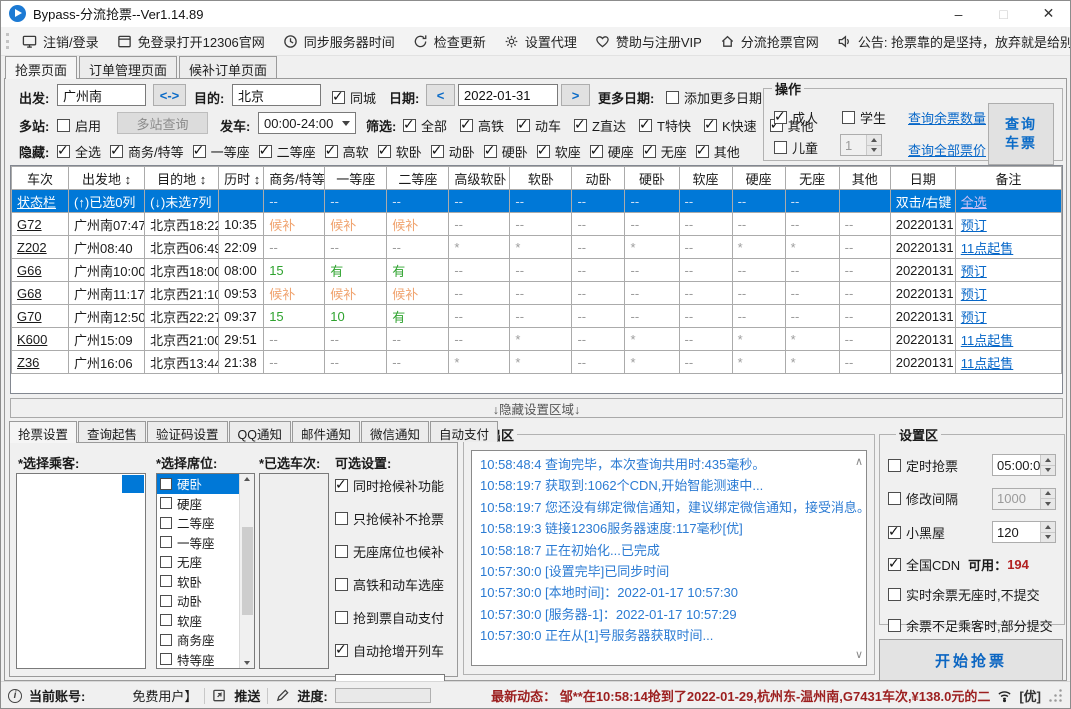 The width and height of the screenshot is (1071, 709). I want to click on timed-grab-spinner: 05:00:00, so click(1024, 465).